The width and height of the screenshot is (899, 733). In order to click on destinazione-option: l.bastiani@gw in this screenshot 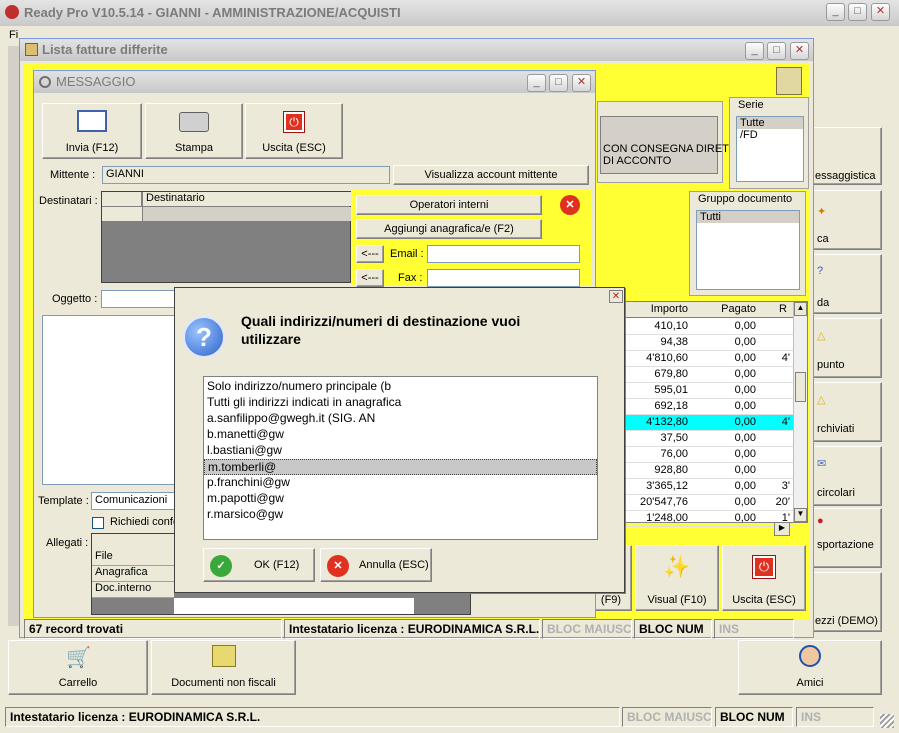, I will do `click(400, 451)`.